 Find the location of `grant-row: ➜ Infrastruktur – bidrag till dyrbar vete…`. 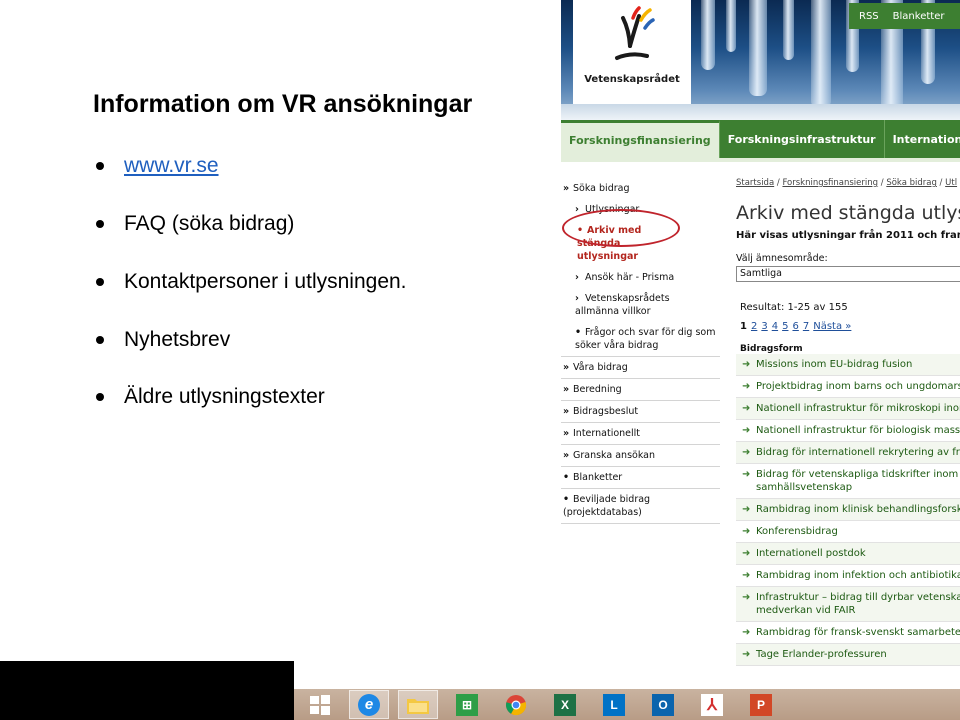

grant-row: ➜ Infrastruktur – bidrag till dyrbar vete… is located at coordinates (848, 604).